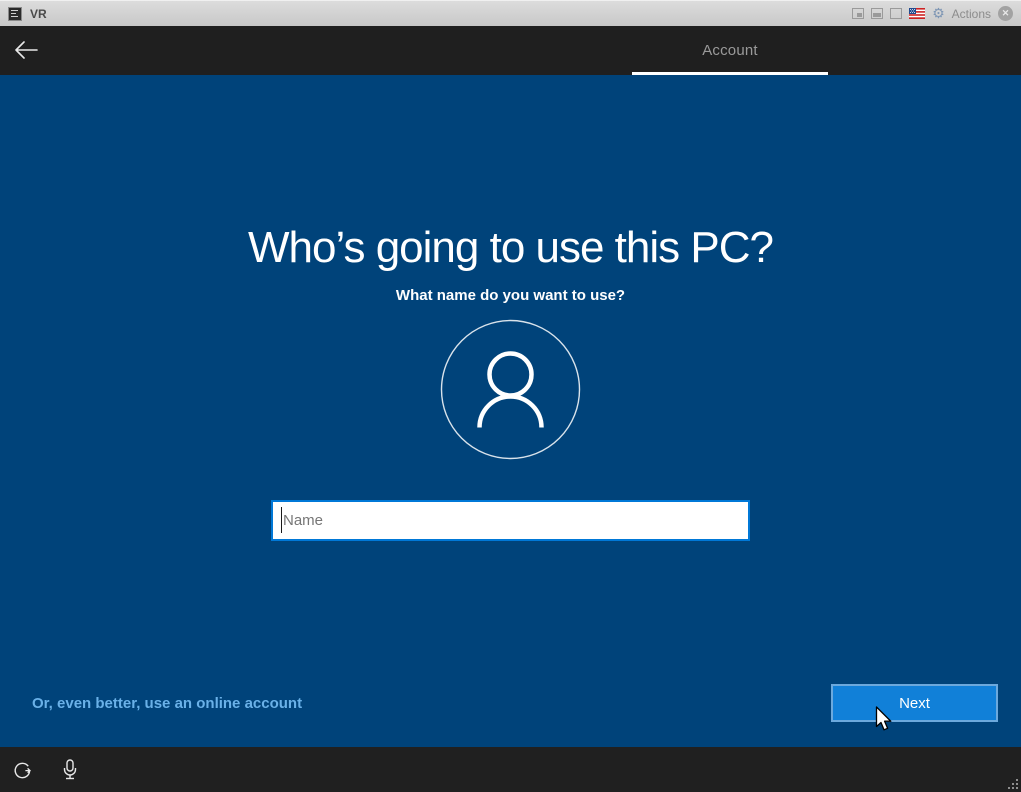 This screenshot has width=1021, height=792. I want to click on us-flag-icon, so click(917, 13).